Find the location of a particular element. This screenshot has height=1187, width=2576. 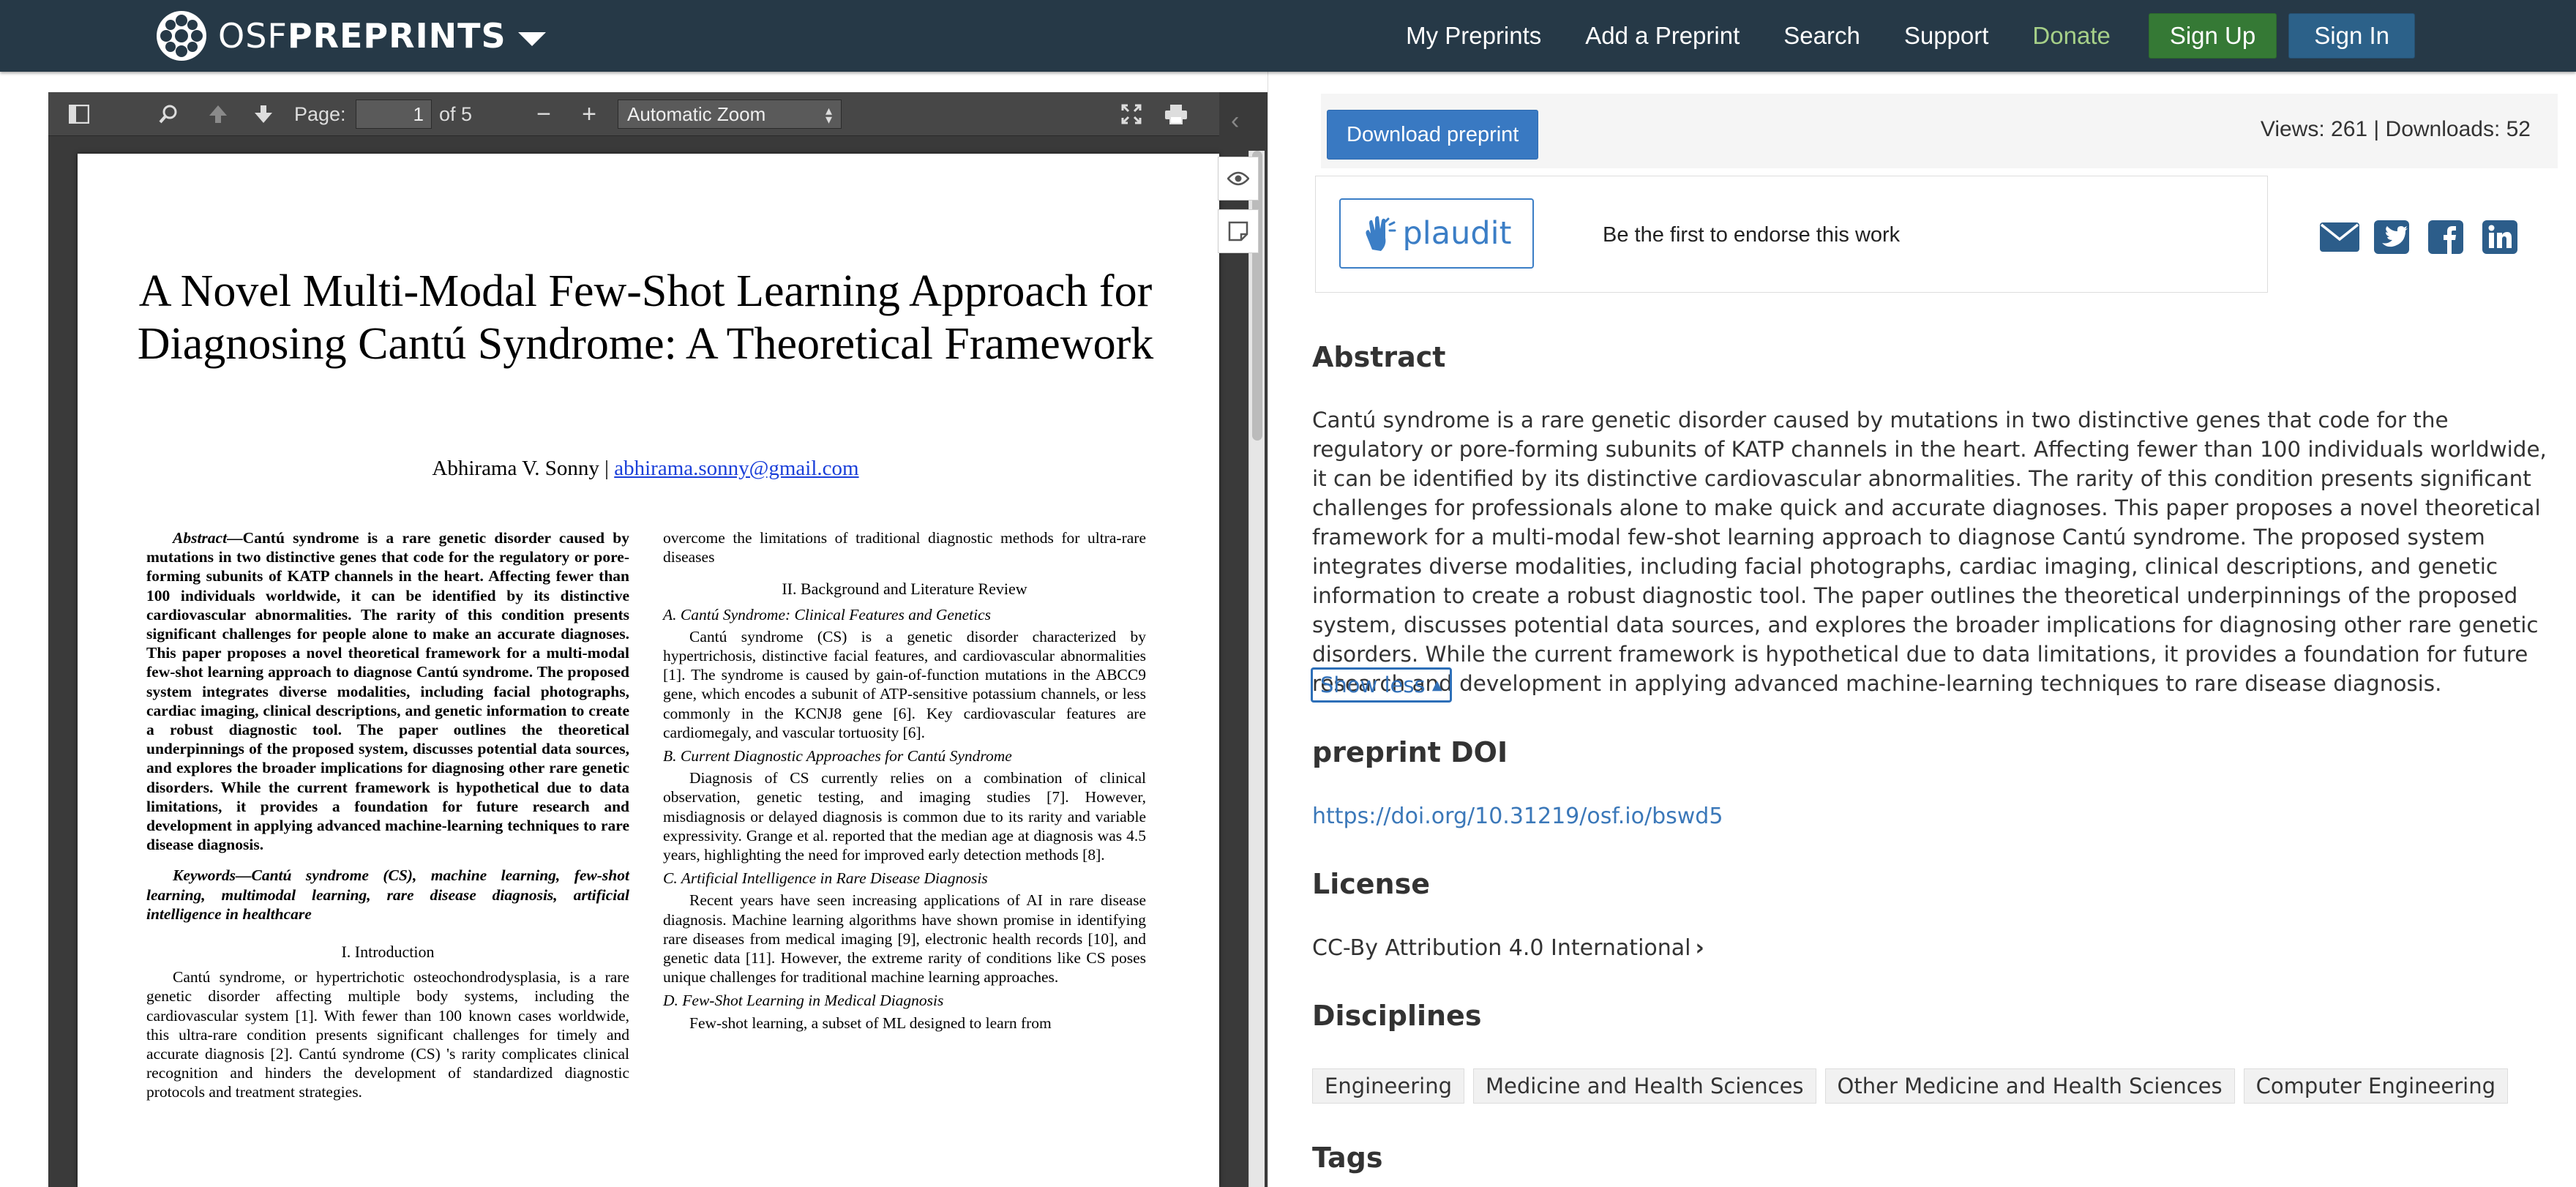

pdf-toolbar: Page: of 5 − + Automatic Zoom ▴▾ is located at coordinates (633, 114).